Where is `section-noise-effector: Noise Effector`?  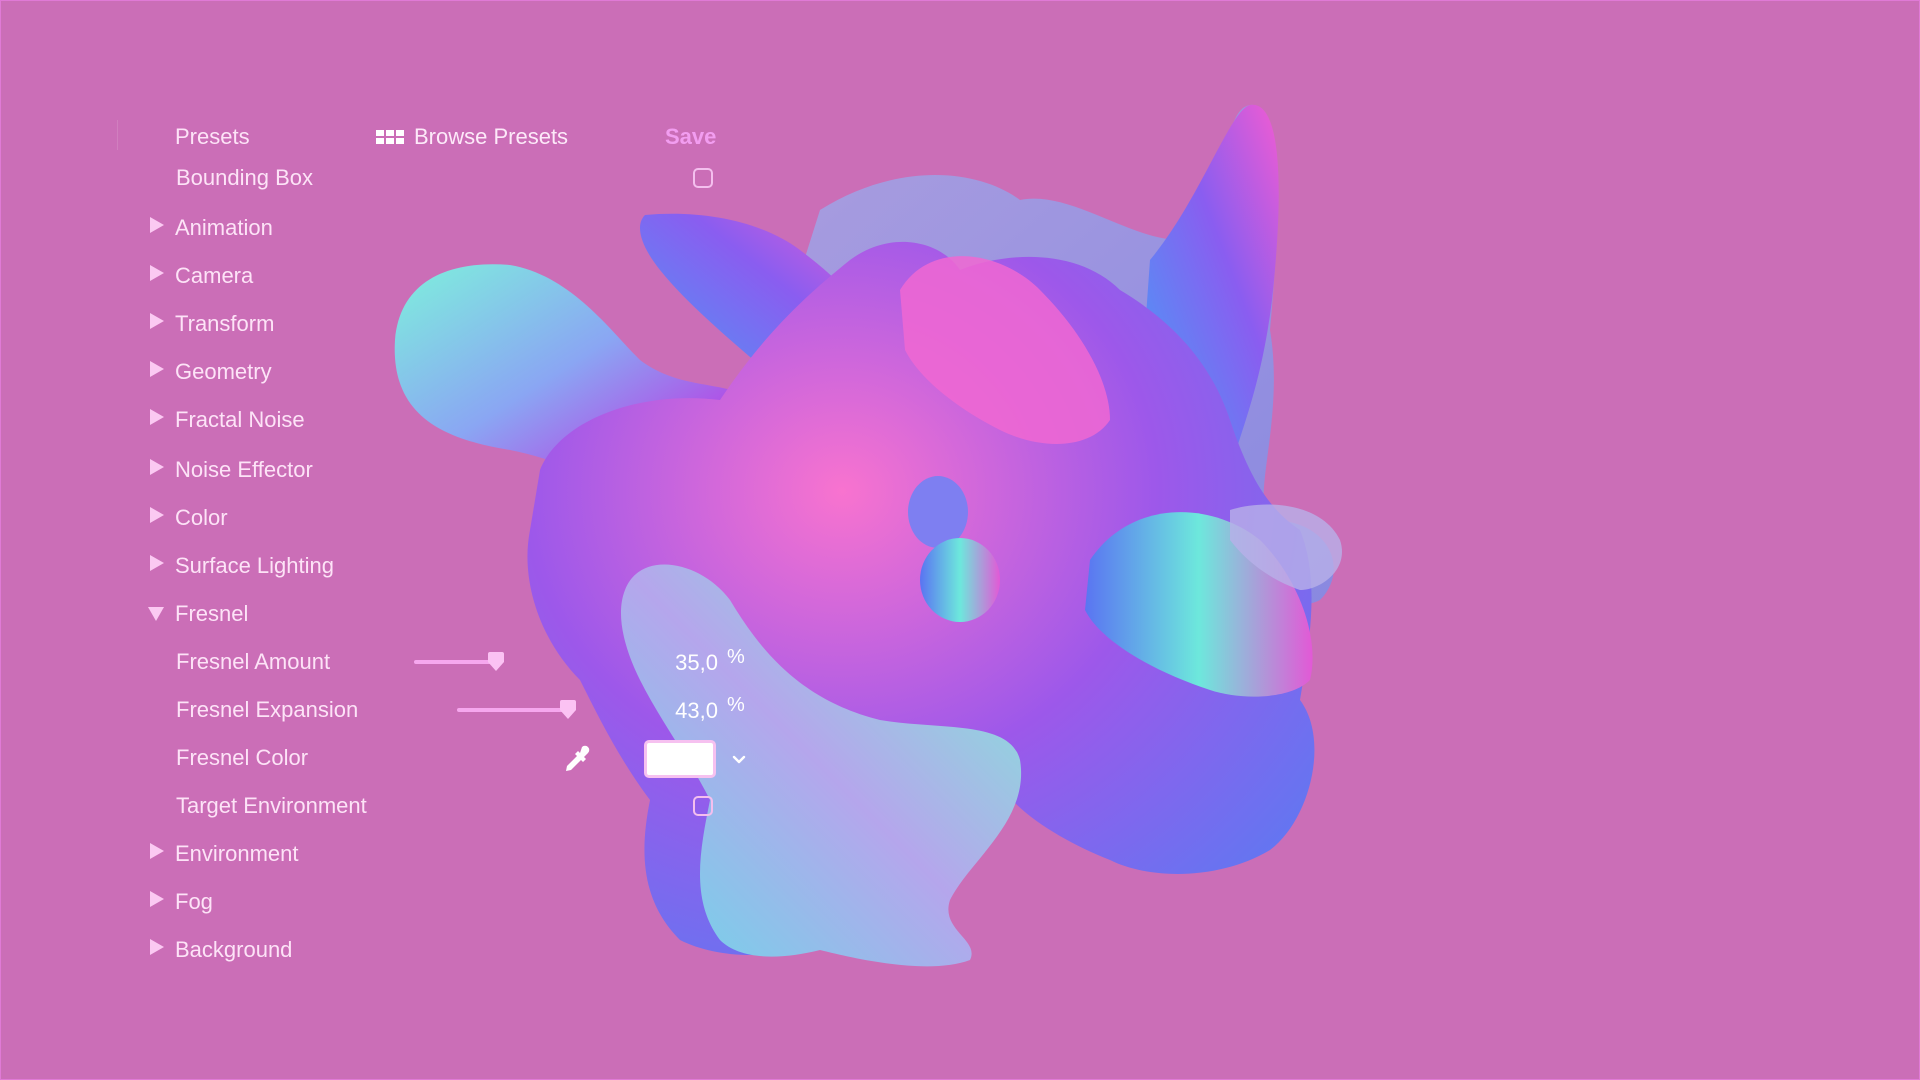
section-noise-effector: Noise Effector is located at coordinates (450, 470).